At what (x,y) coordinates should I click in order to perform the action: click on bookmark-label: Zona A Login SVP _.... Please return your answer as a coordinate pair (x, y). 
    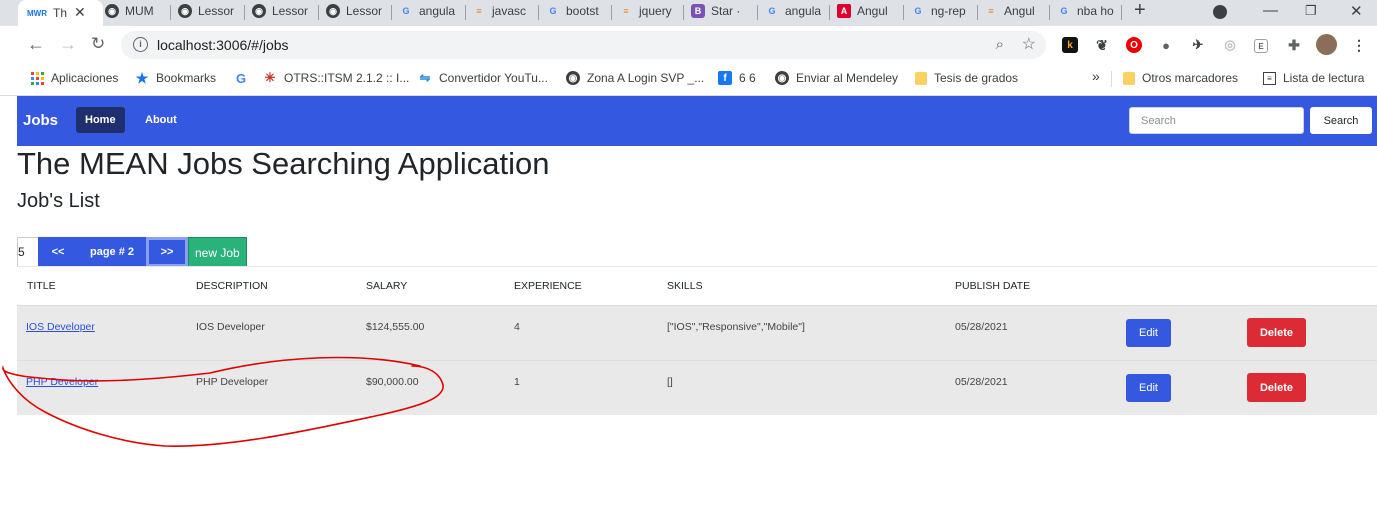
    Looking at the image, I should click on (646, 78).